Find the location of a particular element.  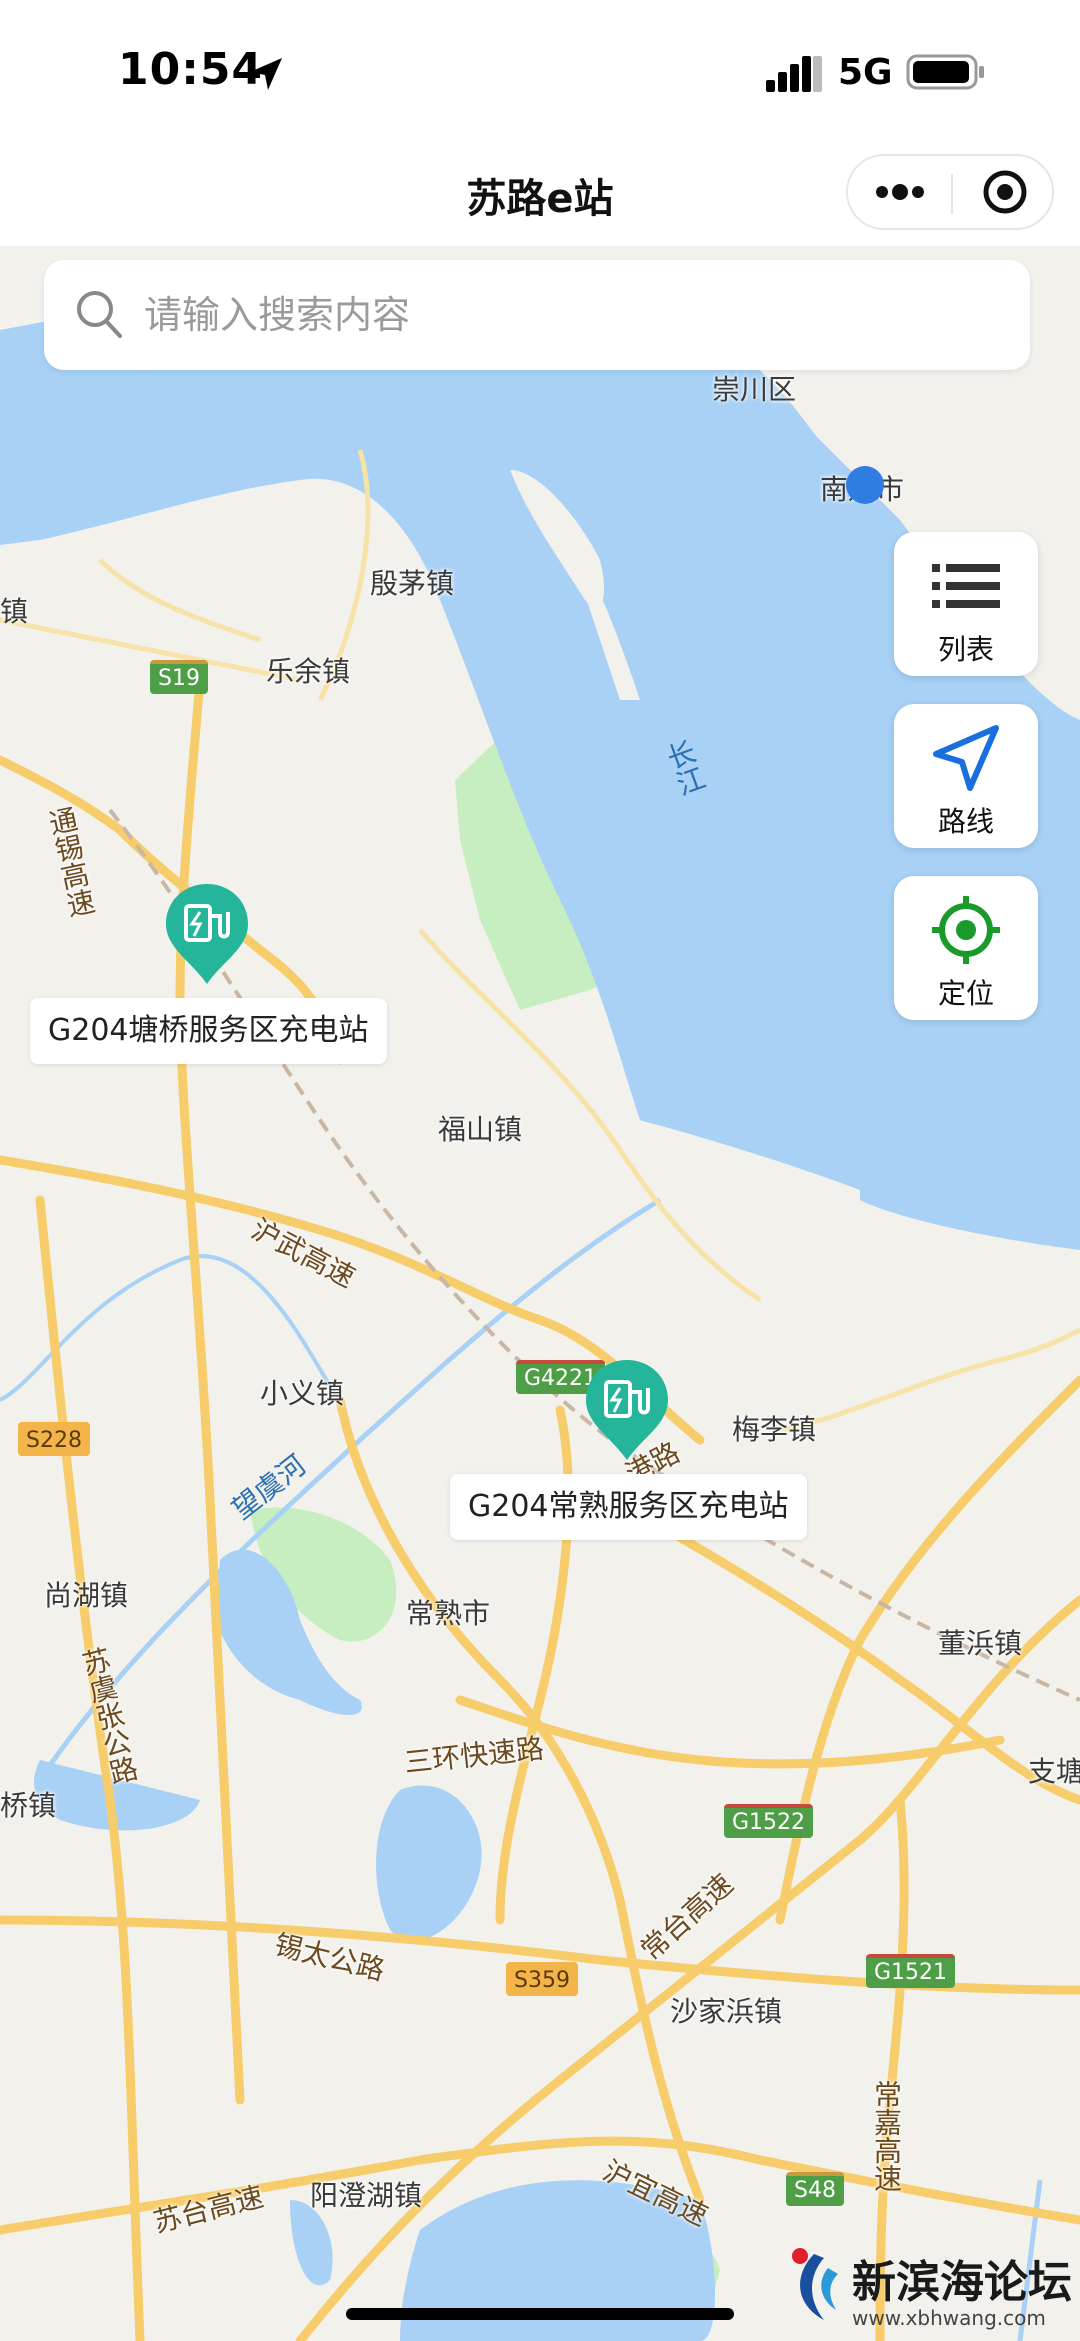

route-button: 路线 is located at coordinates (966, 776).